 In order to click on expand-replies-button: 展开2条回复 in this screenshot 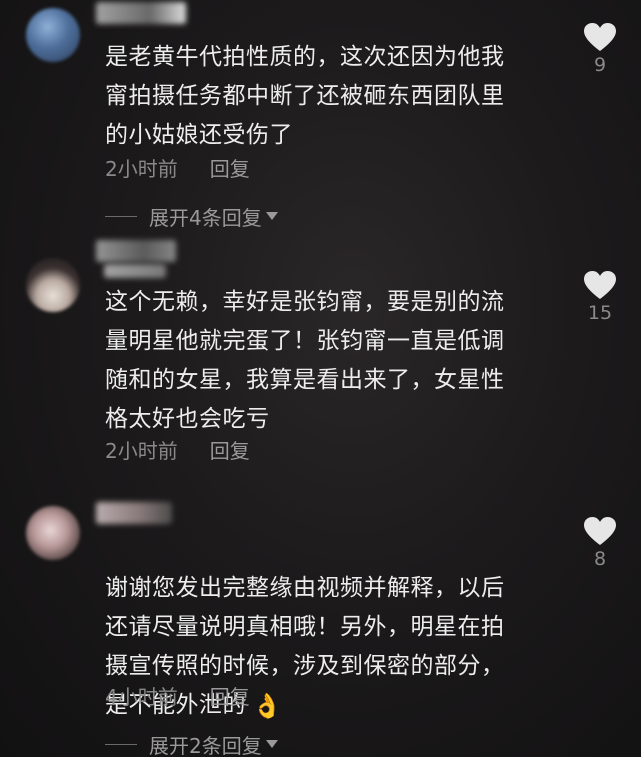, I will do `click(191, 743)`.